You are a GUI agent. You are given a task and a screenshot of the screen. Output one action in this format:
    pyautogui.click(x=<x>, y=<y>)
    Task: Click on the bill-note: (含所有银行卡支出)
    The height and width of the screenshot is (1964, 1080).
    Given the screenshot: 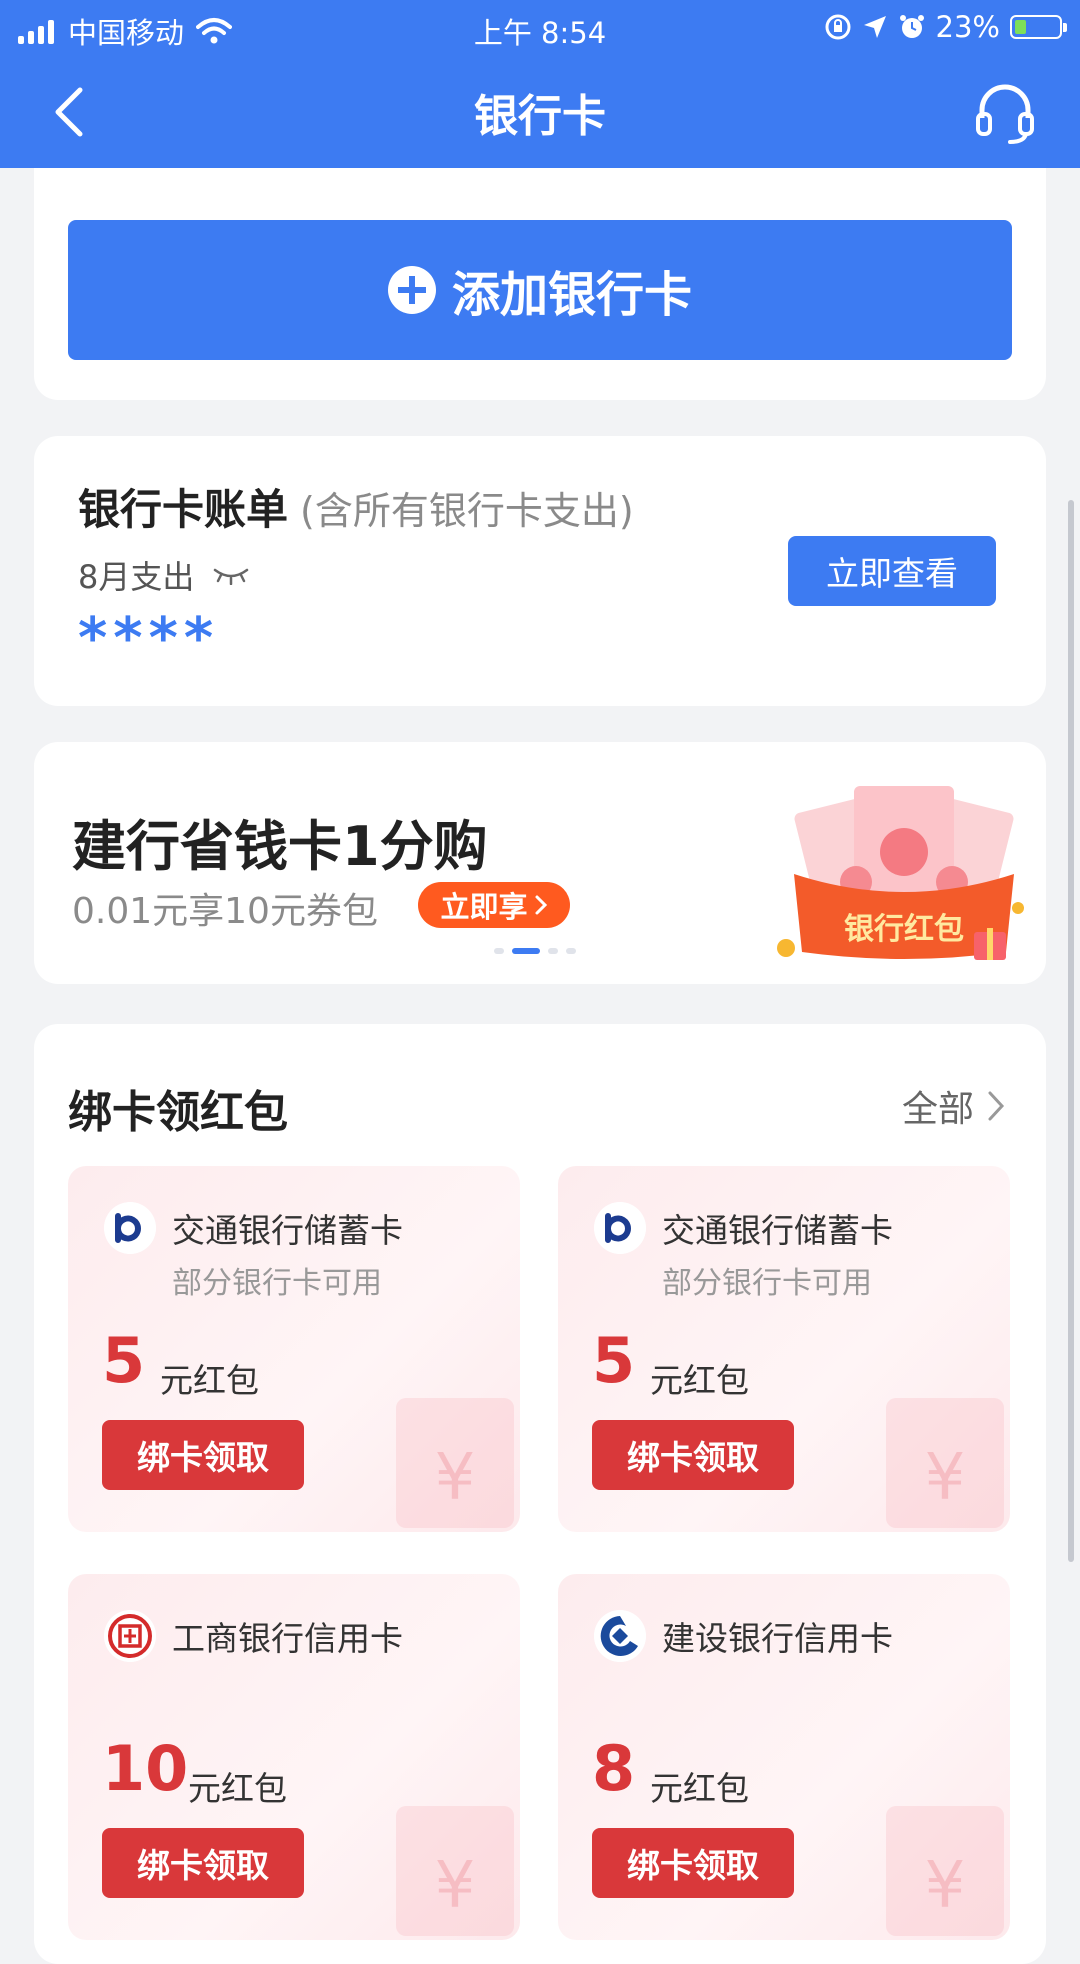 What is the action you would take?
    pyautogui.click(x=467, y=511)
    